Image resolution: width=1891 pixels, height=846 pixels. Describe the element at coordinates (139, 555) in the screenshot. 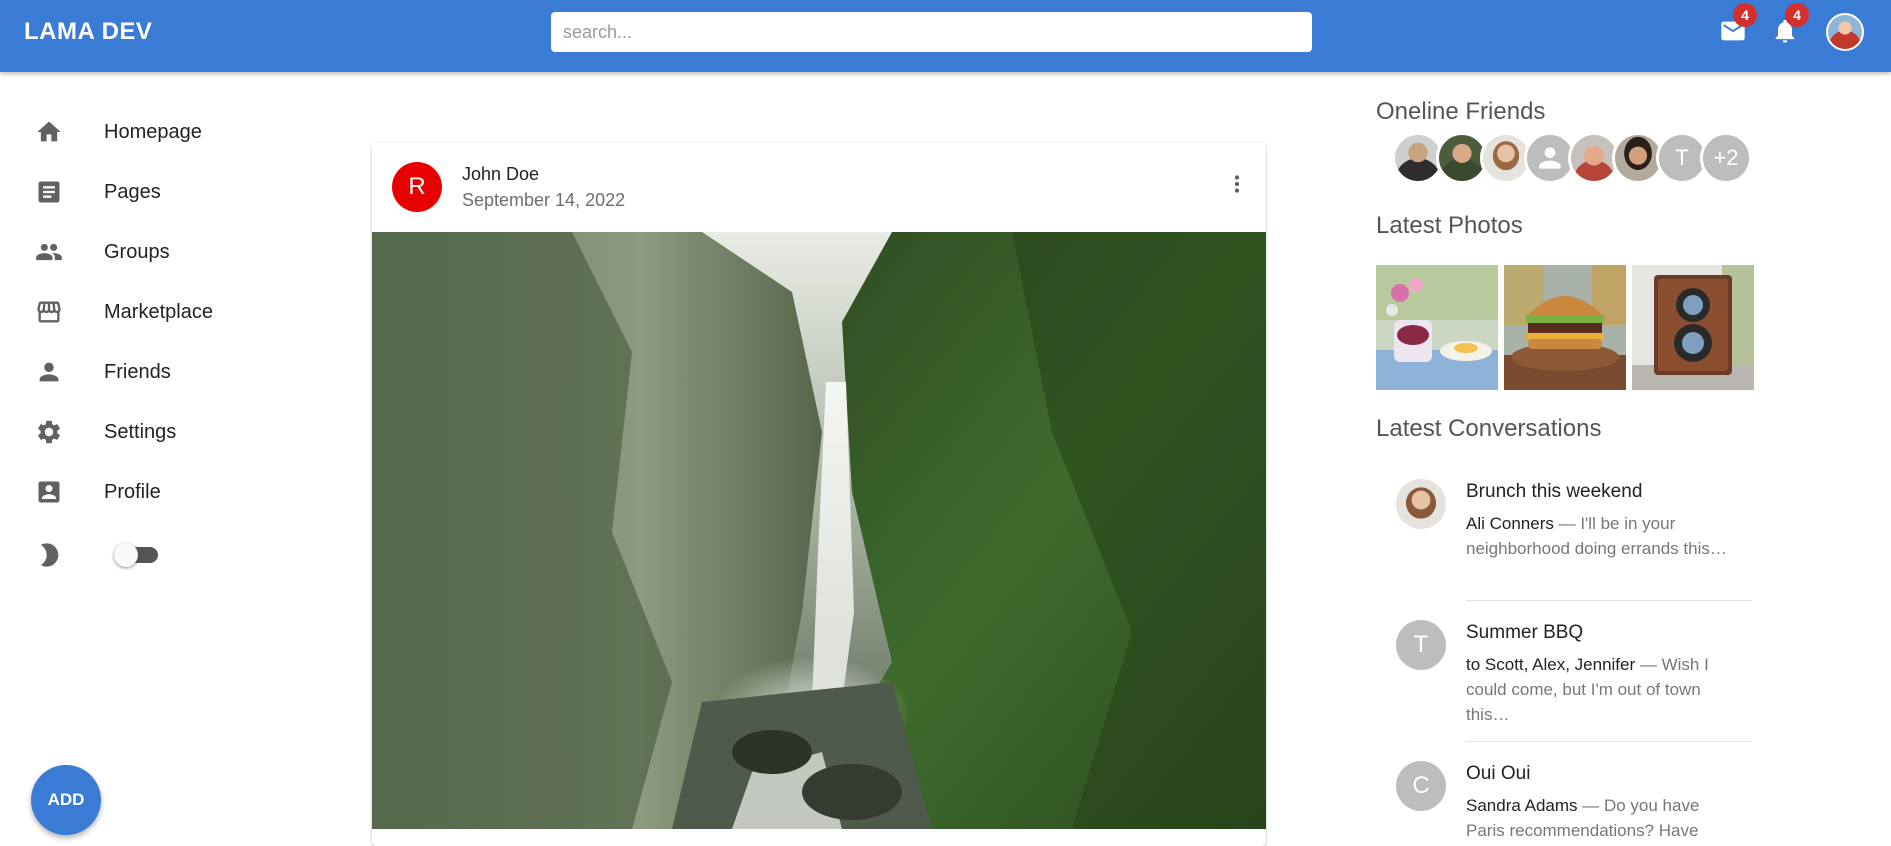

I see `dark-mode-switch` at that location.